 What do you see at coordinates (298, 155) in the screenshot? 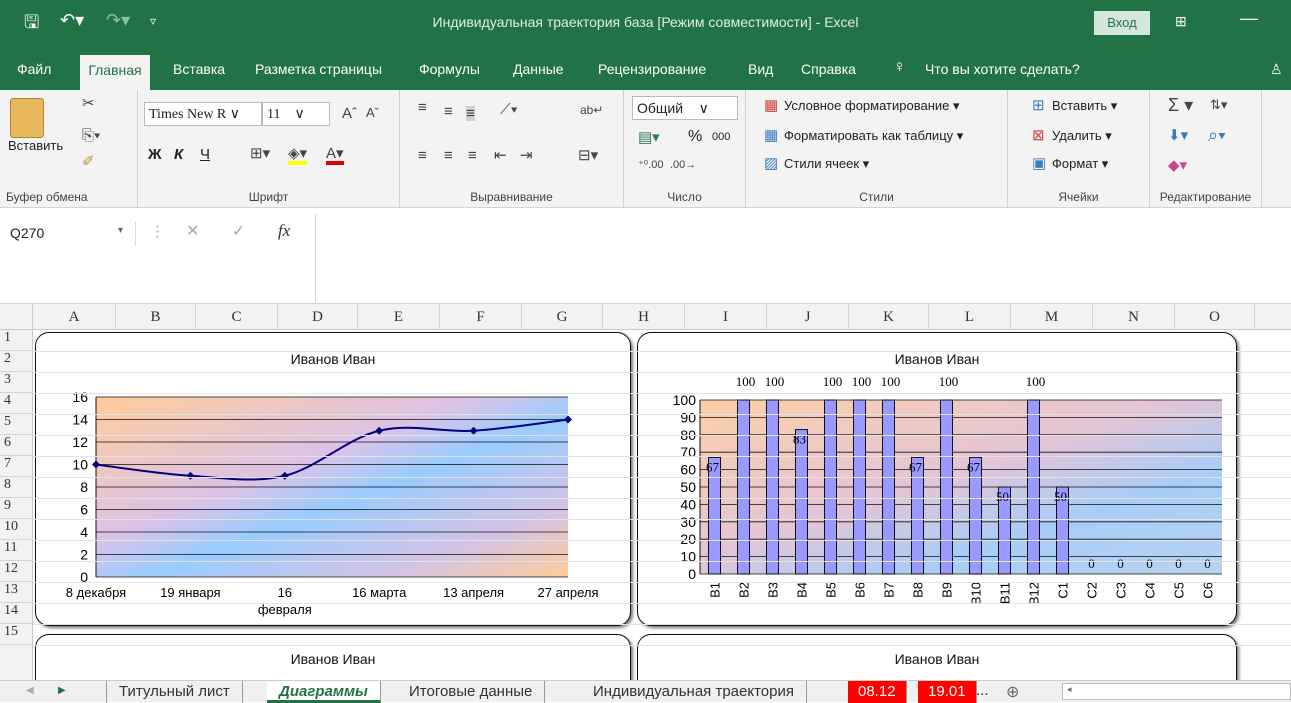
I see `fill-color-icon: ◈▾` at bounding box center [298, 155].